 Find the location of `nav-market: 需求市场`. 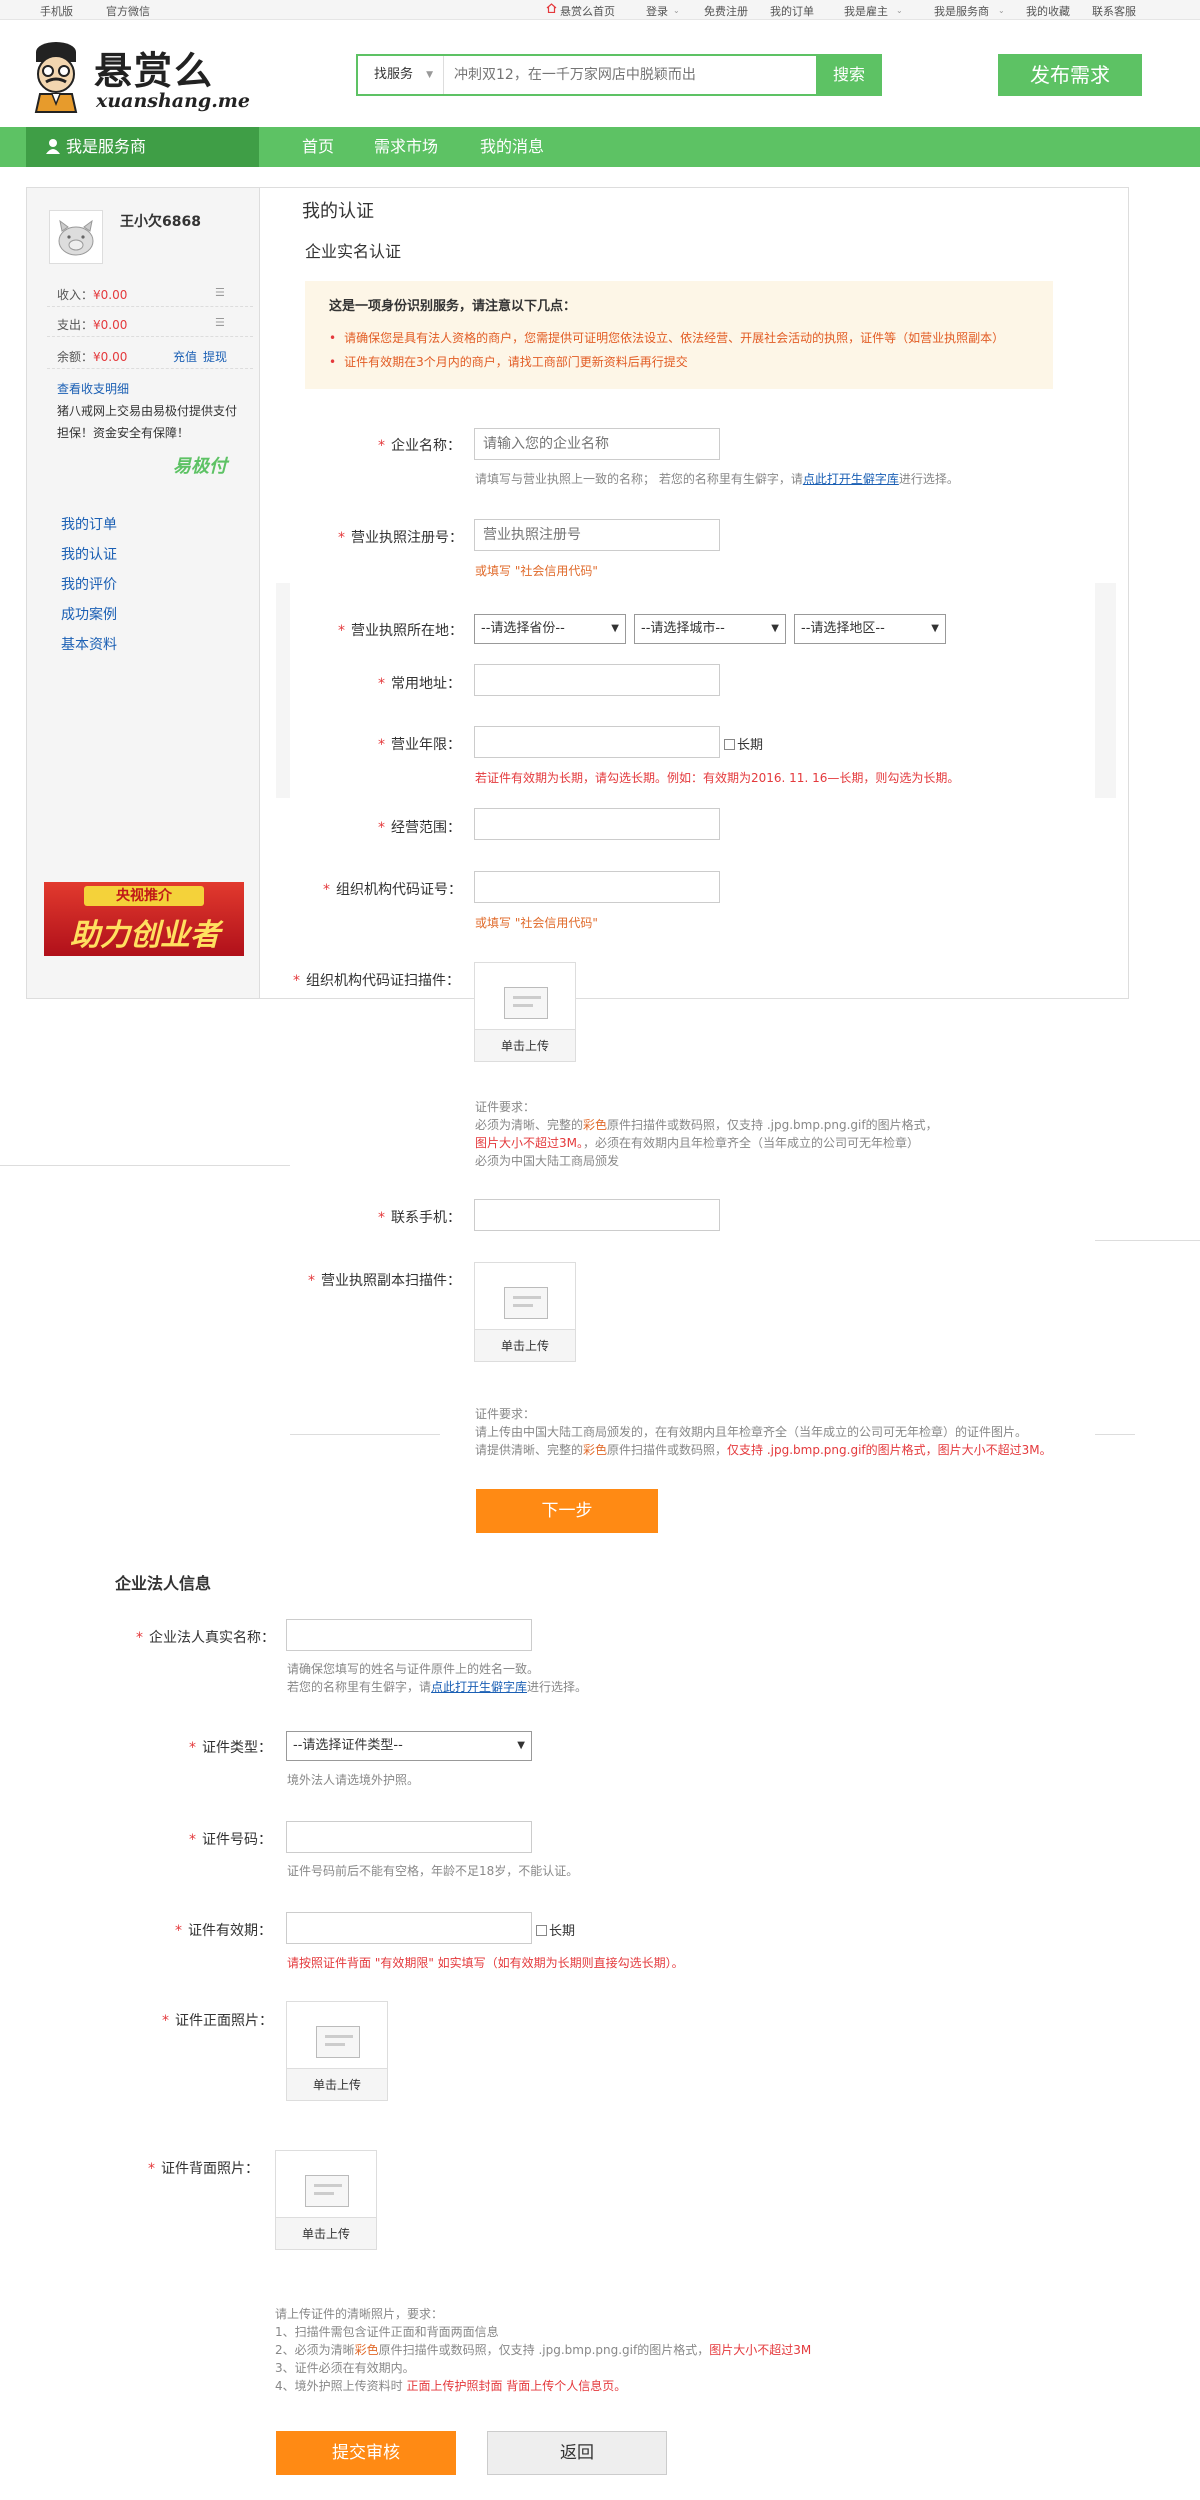

nav-market: 需求市场 is located at coordinates (406, 147).